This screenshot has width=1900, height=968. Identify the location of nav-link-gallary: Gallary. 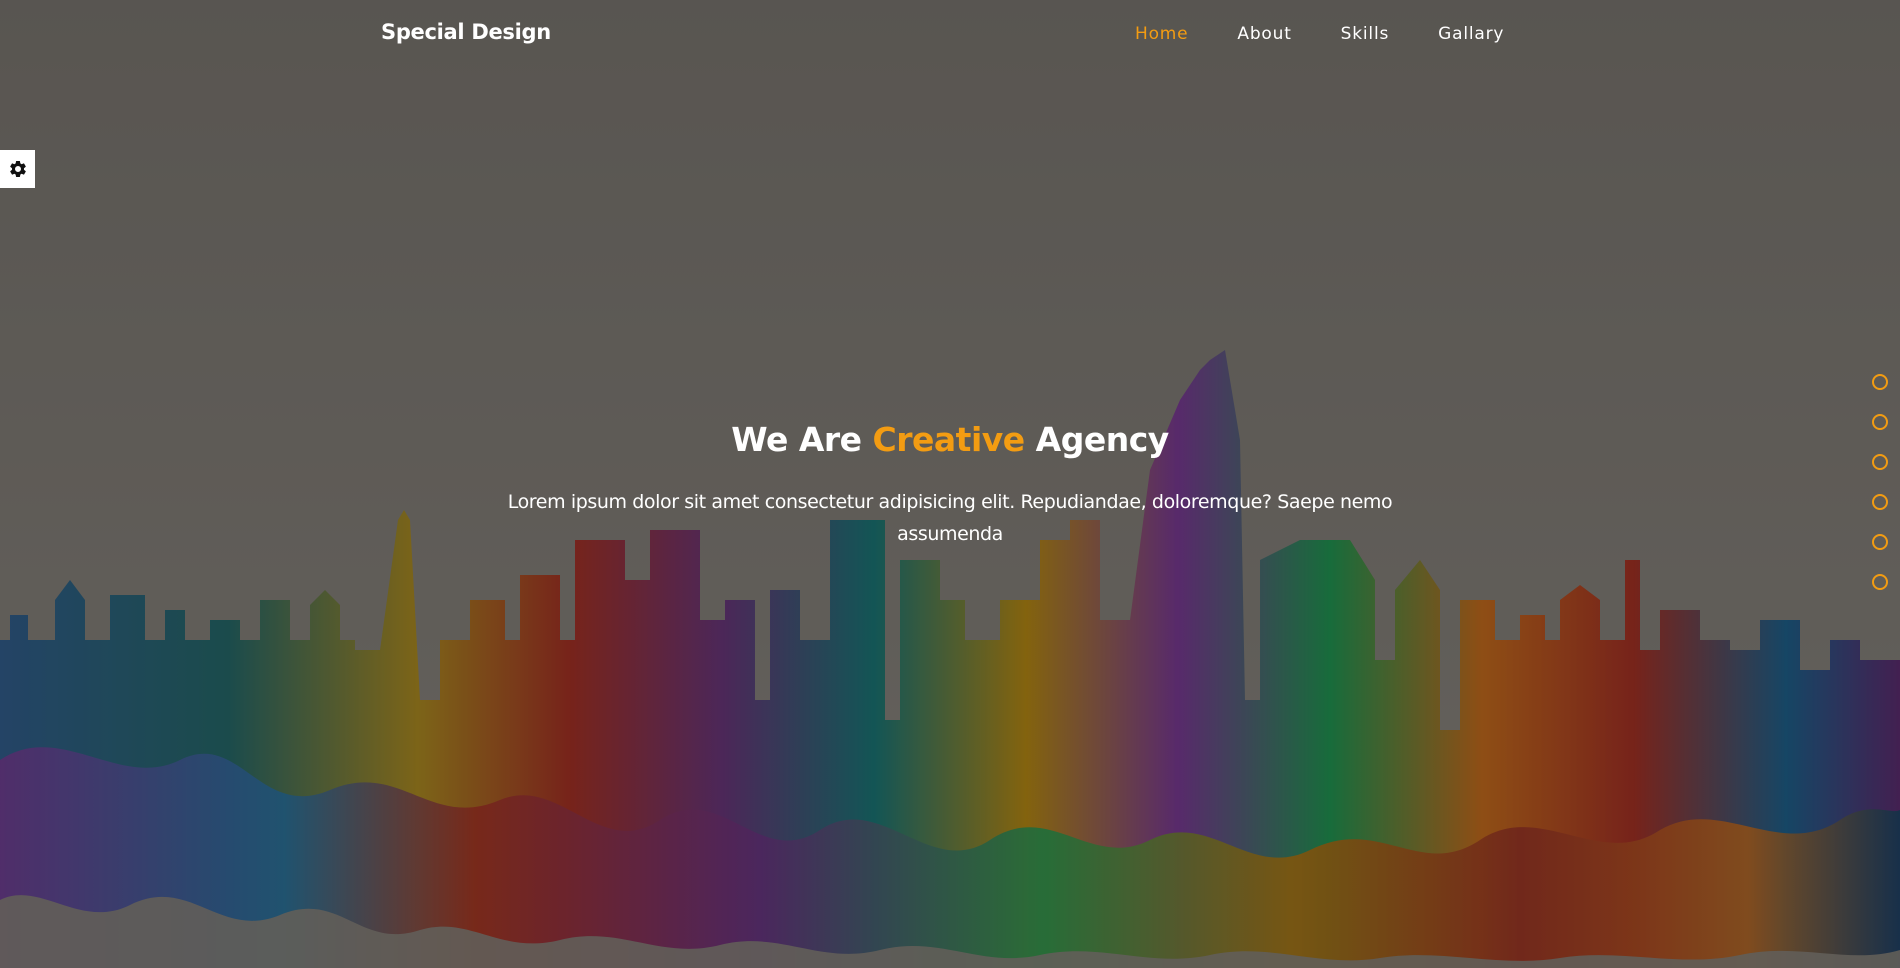
(1471, 34).